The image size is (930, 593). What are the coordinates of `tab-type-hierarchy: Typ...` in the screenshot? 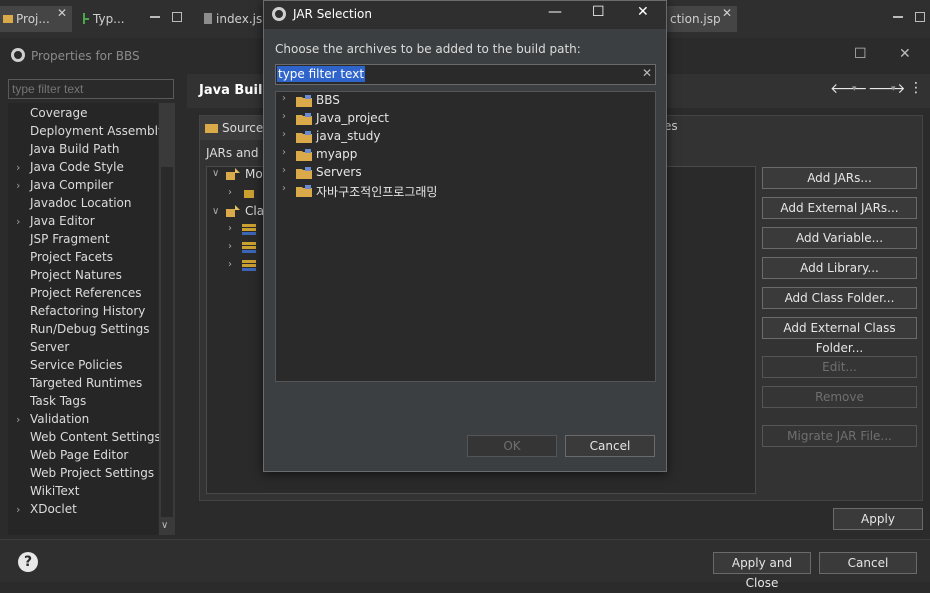 It's located at (107, 19).